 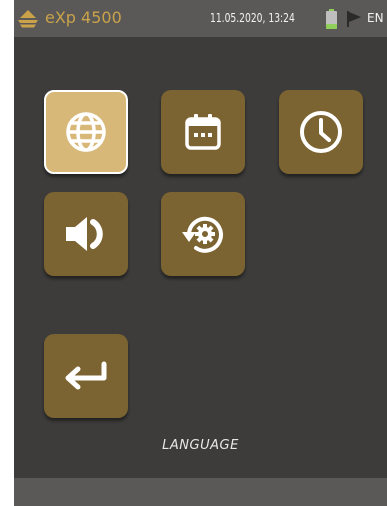 What do you see at coordinates (200, 492) in the screenshot?
I see `bottom-bar` at bounding box center [200, 492].